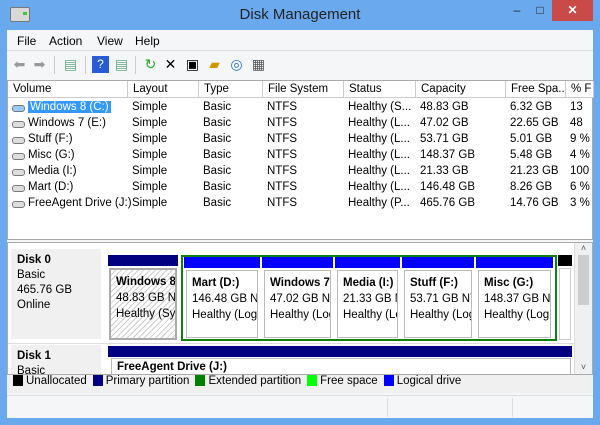 Image resolution: width=600 pixels, height=425 pixels. I want to click on disk-type: Basic, so click(31, 370).